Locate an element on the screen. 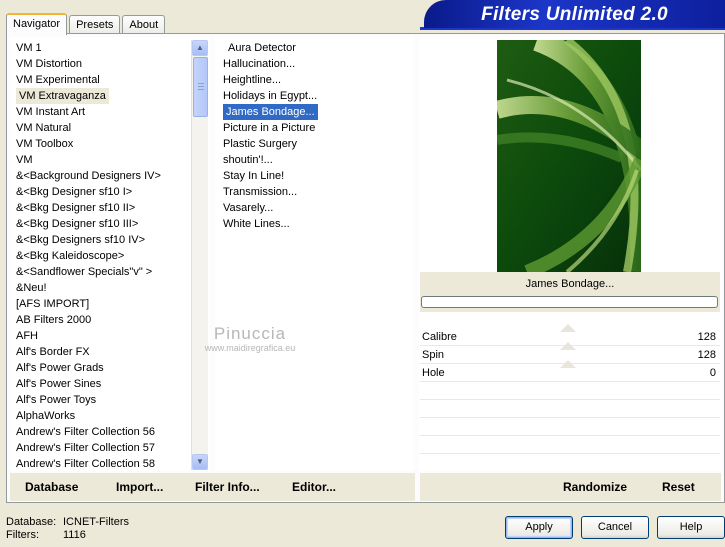  status-filters: Filters: 1116 is located at coordinates (46, 535).